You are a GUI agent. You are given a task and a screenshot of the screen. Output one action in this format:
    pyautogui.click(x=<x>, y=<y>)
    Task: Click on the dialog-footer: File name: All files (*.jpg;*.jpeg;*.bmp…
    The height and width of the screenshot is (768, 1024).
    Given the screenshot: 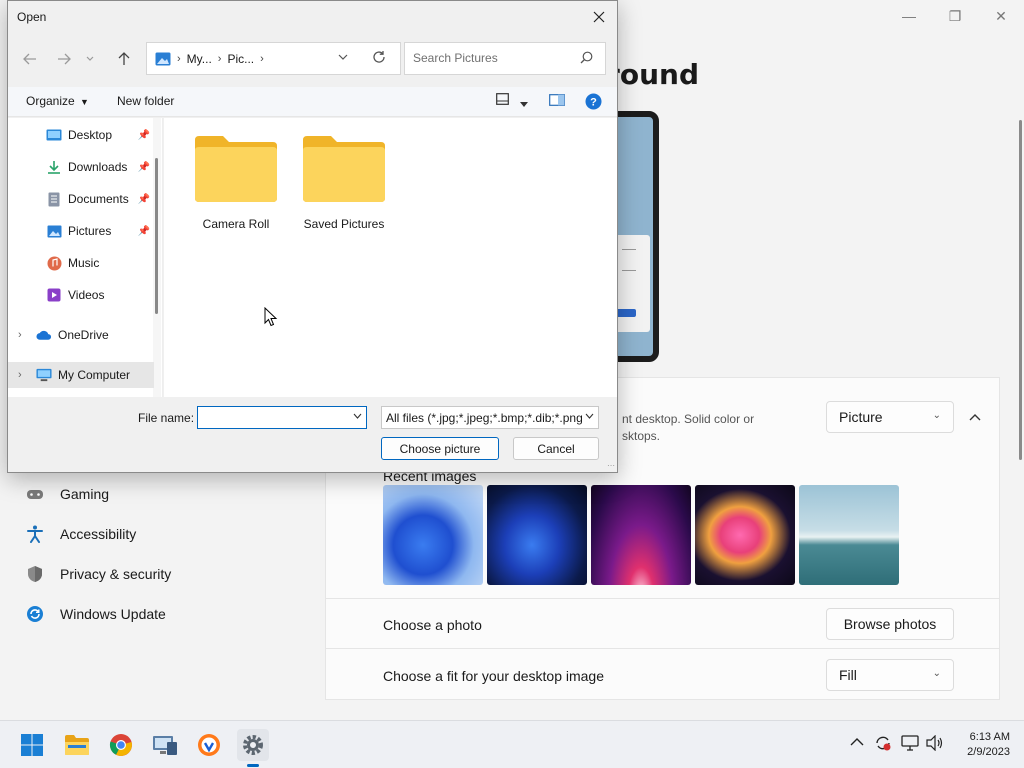 What is the action you would take?
    pyautogui.click(x=312, y=434)
    